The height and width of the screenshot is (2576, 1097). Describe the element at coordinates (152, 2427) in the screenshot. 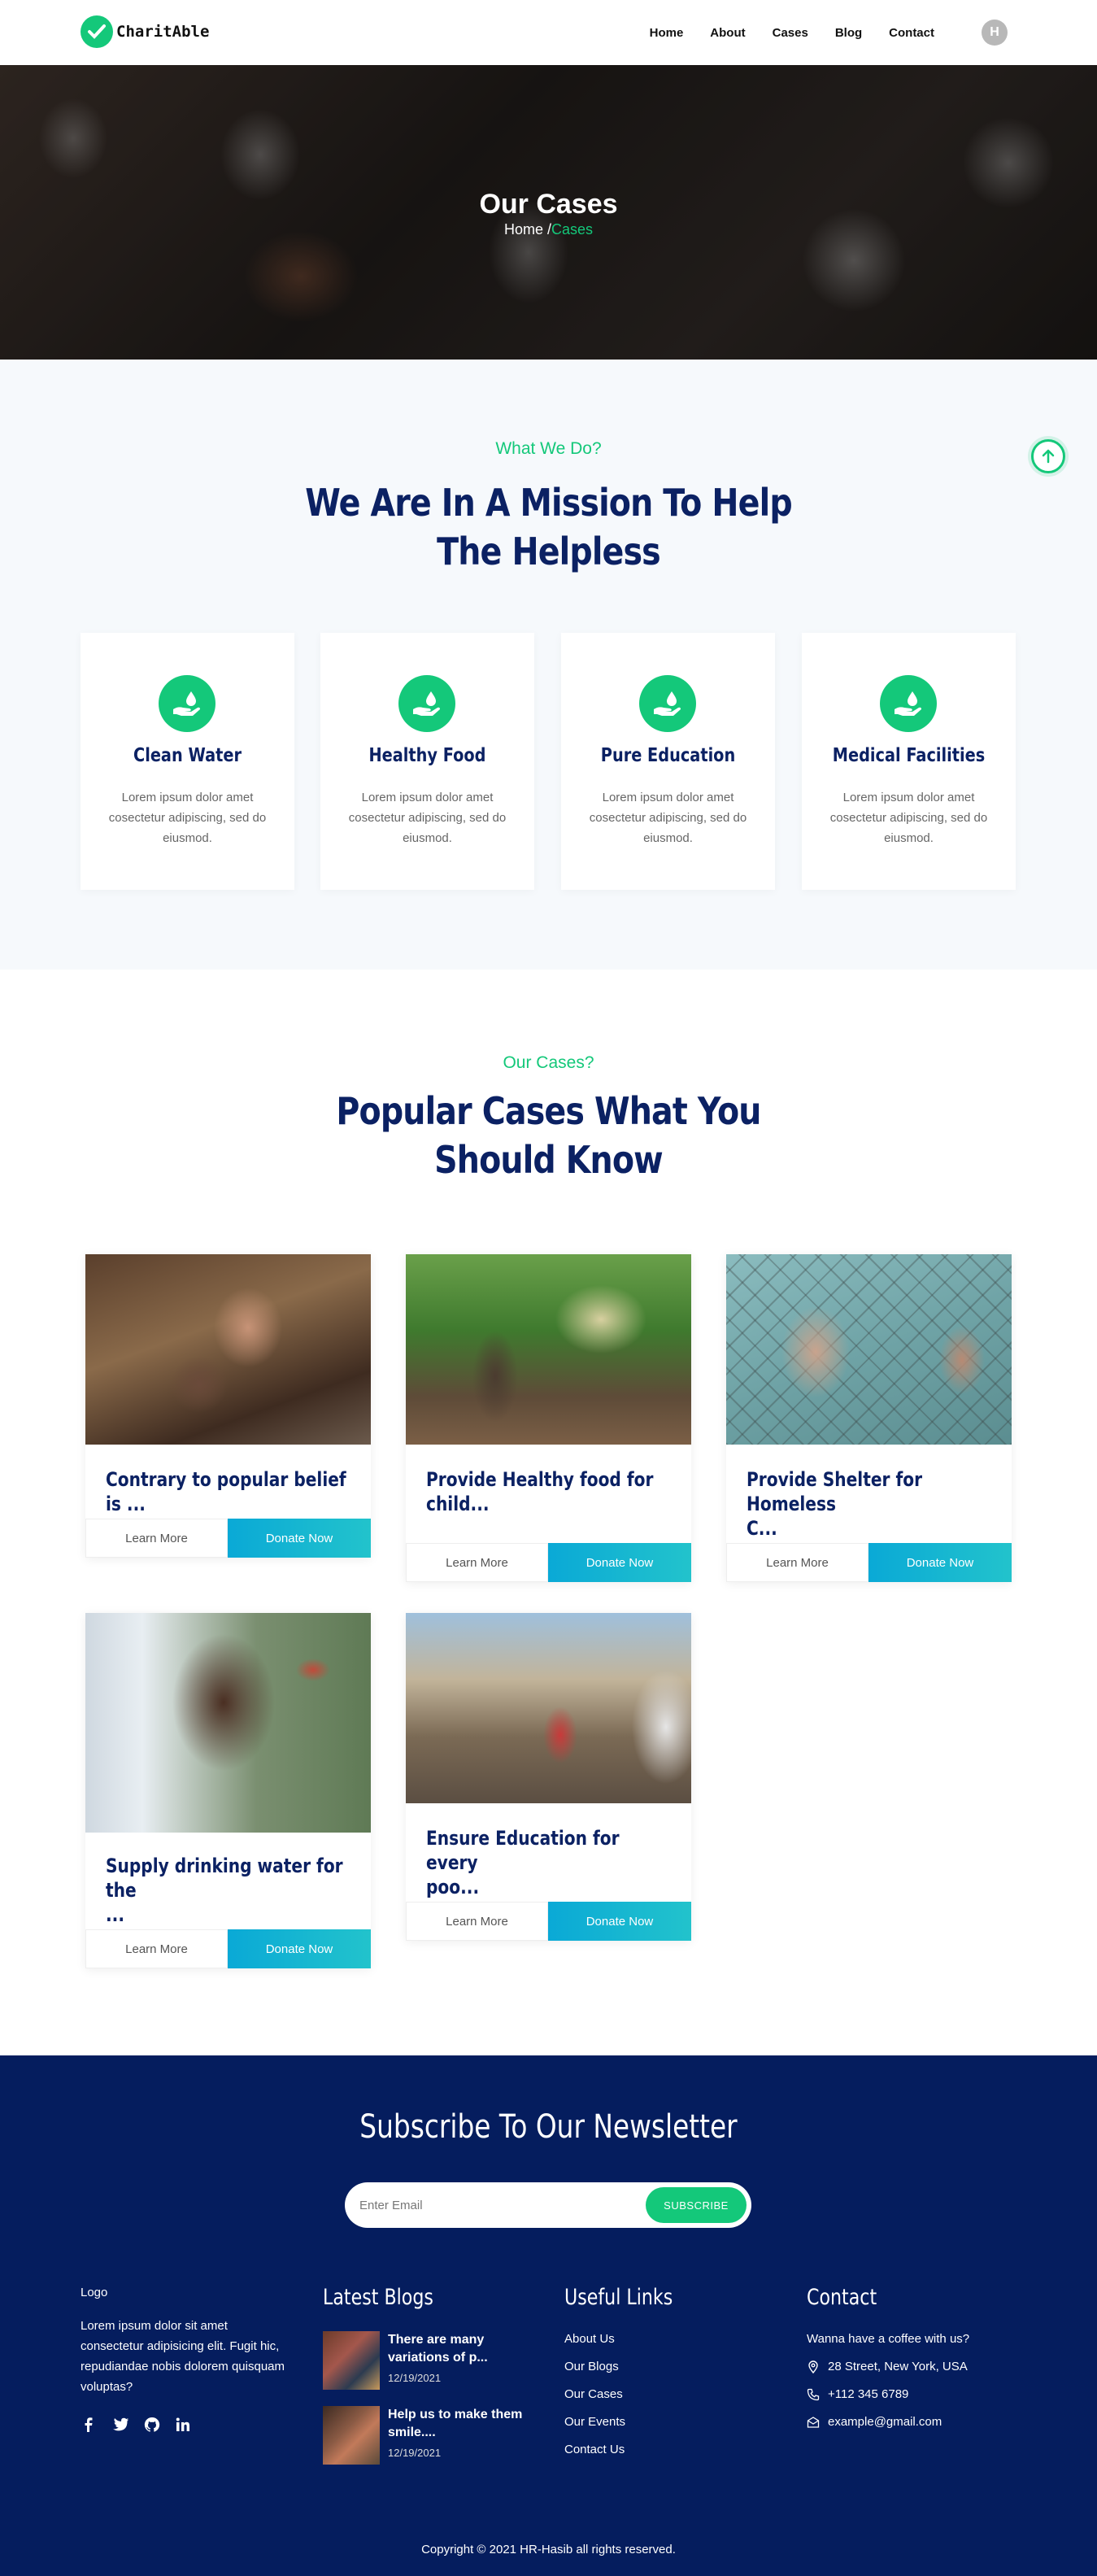

I see `github-icon` at that location.